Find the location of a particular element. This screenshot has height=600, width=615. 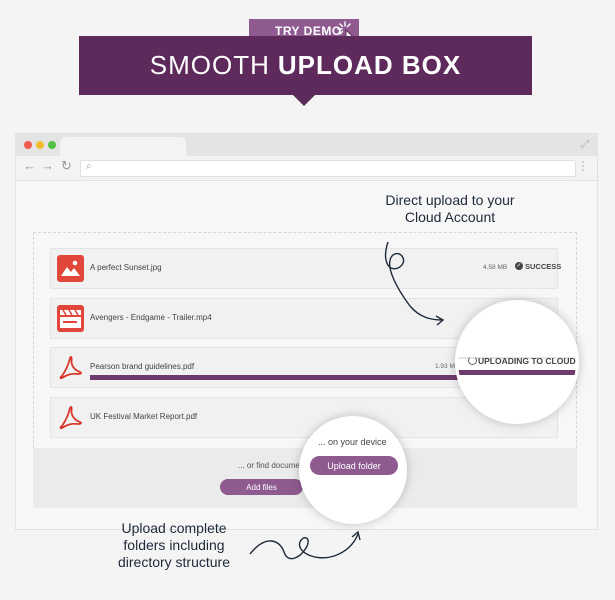

cloud-annotation: Direct upload to your Cloud Account is located at coordinates (450, 209).